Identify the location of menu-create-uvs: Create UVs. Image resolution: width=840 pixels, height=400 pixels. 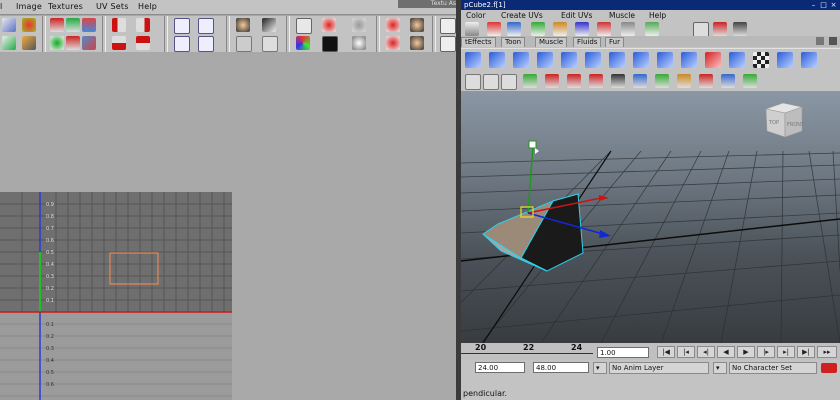
(522, 15).